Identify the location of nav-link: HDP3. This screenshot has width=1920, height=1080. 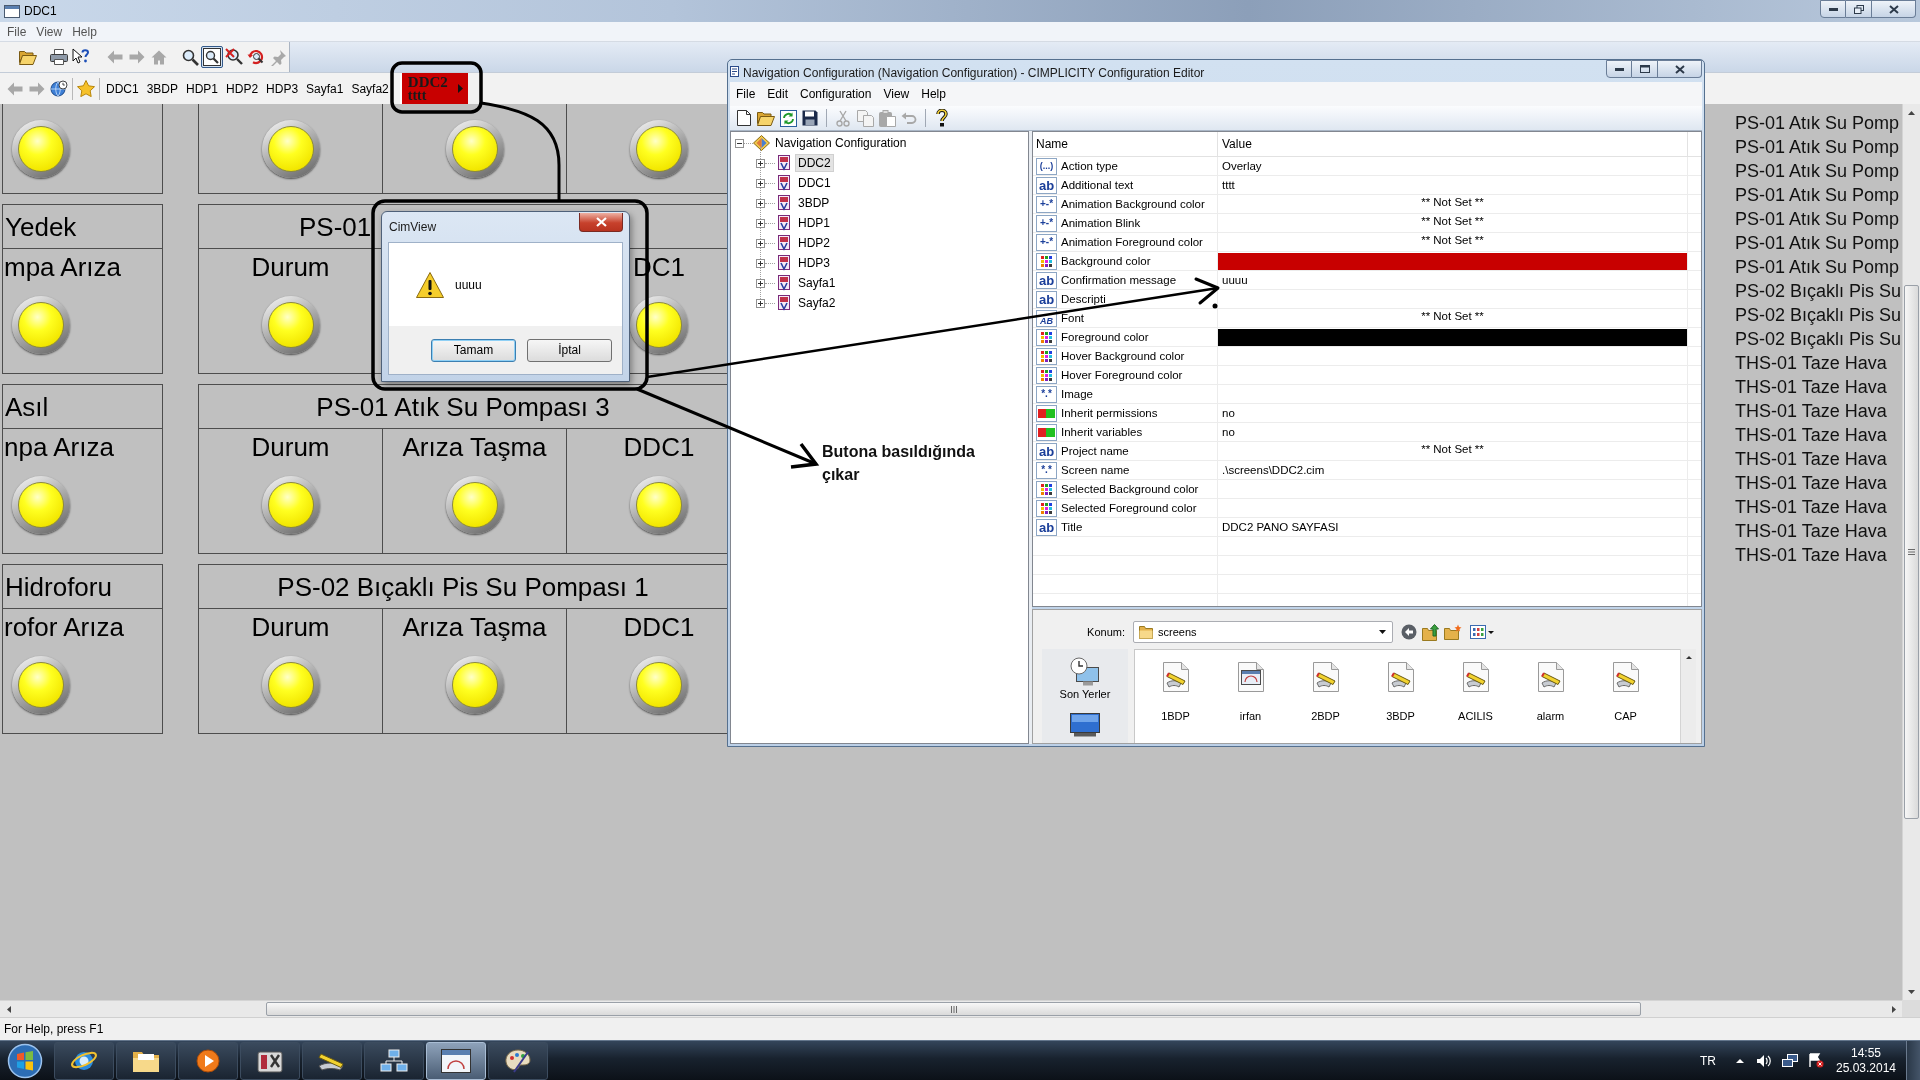
(282, 88).